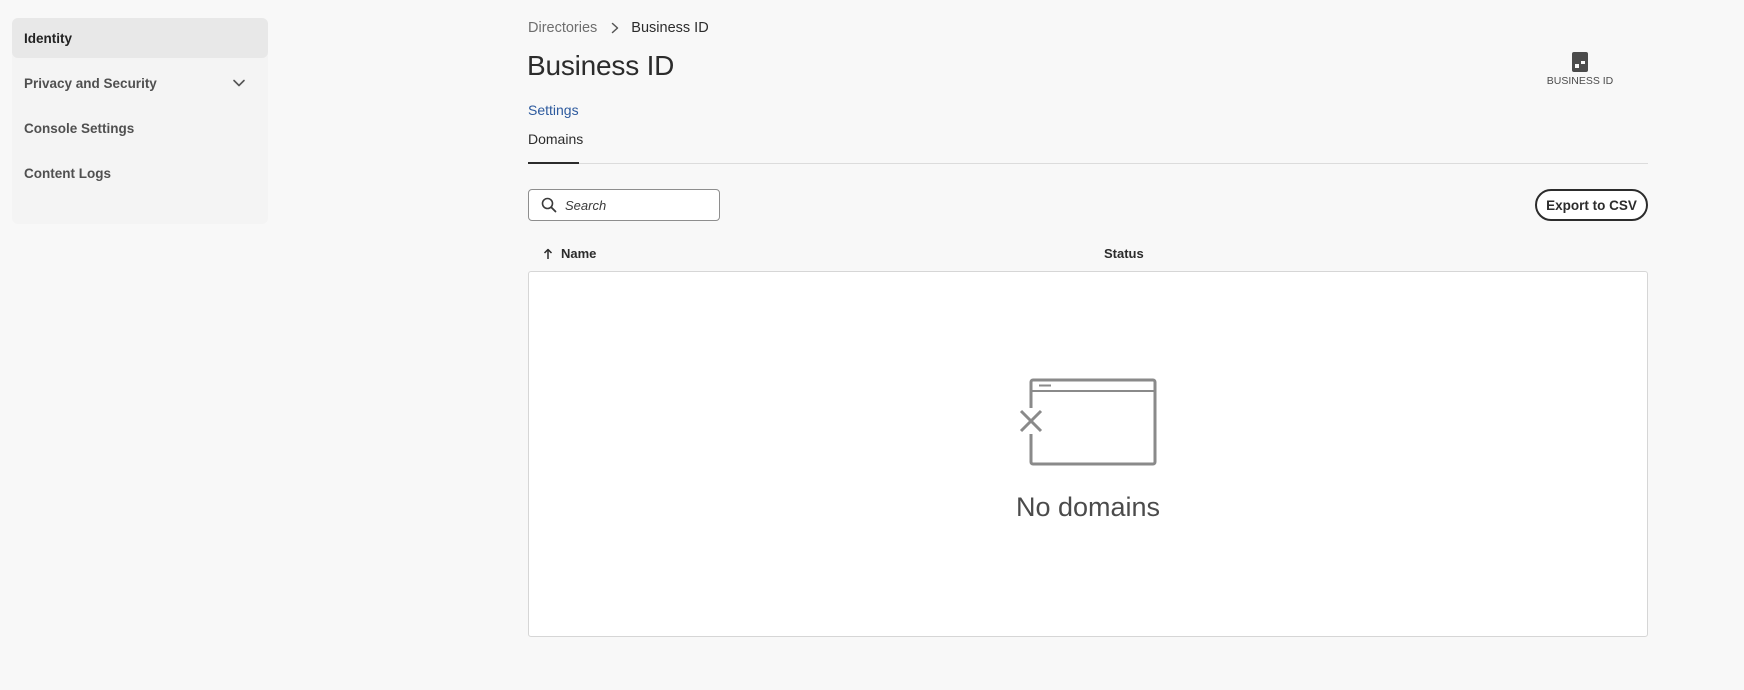 The height and width of the screenshot is (690, 1744). I want to click on breadcrumb-current: Business ID, so click(670, 28).